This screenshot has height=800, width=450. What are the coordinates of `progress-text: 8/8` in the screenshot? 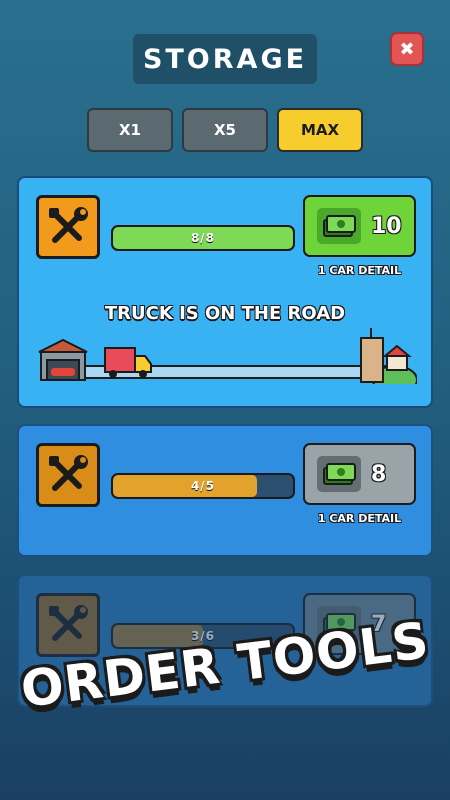 It's located at (203, 238).